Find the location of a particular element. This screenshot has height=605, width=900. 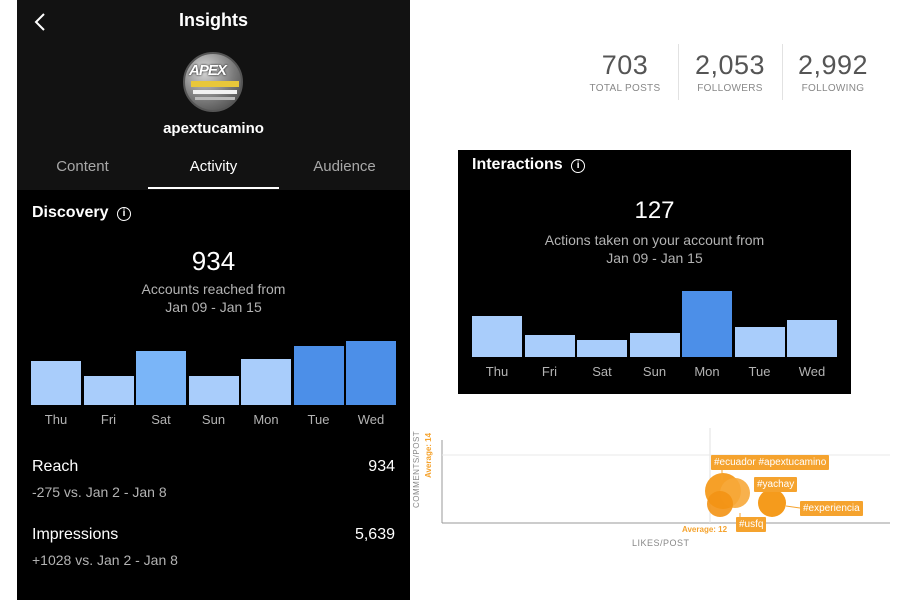

average-y-label: Average: 14 is located at coordinates (428, 455).